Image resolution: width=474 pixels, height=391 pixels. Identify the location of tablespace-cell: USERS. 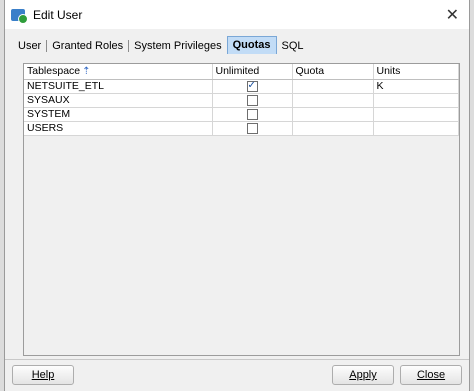
(118, 128).